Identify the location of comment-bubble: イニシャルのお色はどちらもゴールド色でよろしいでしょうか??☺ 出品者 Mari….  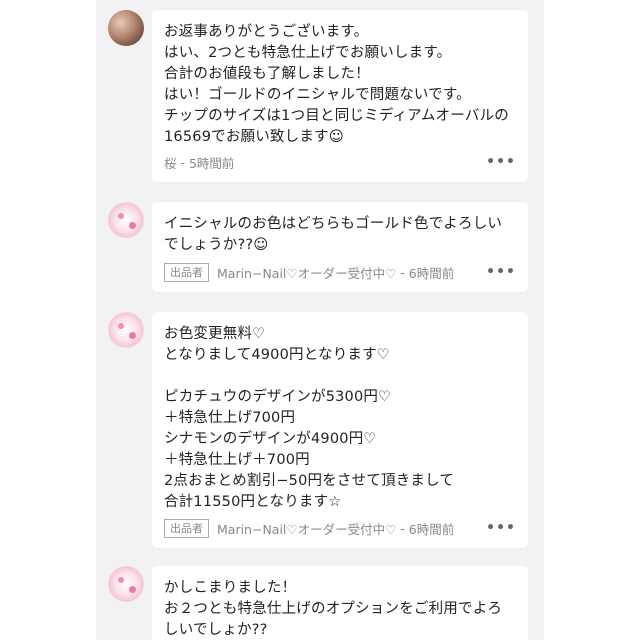
(340, 247).